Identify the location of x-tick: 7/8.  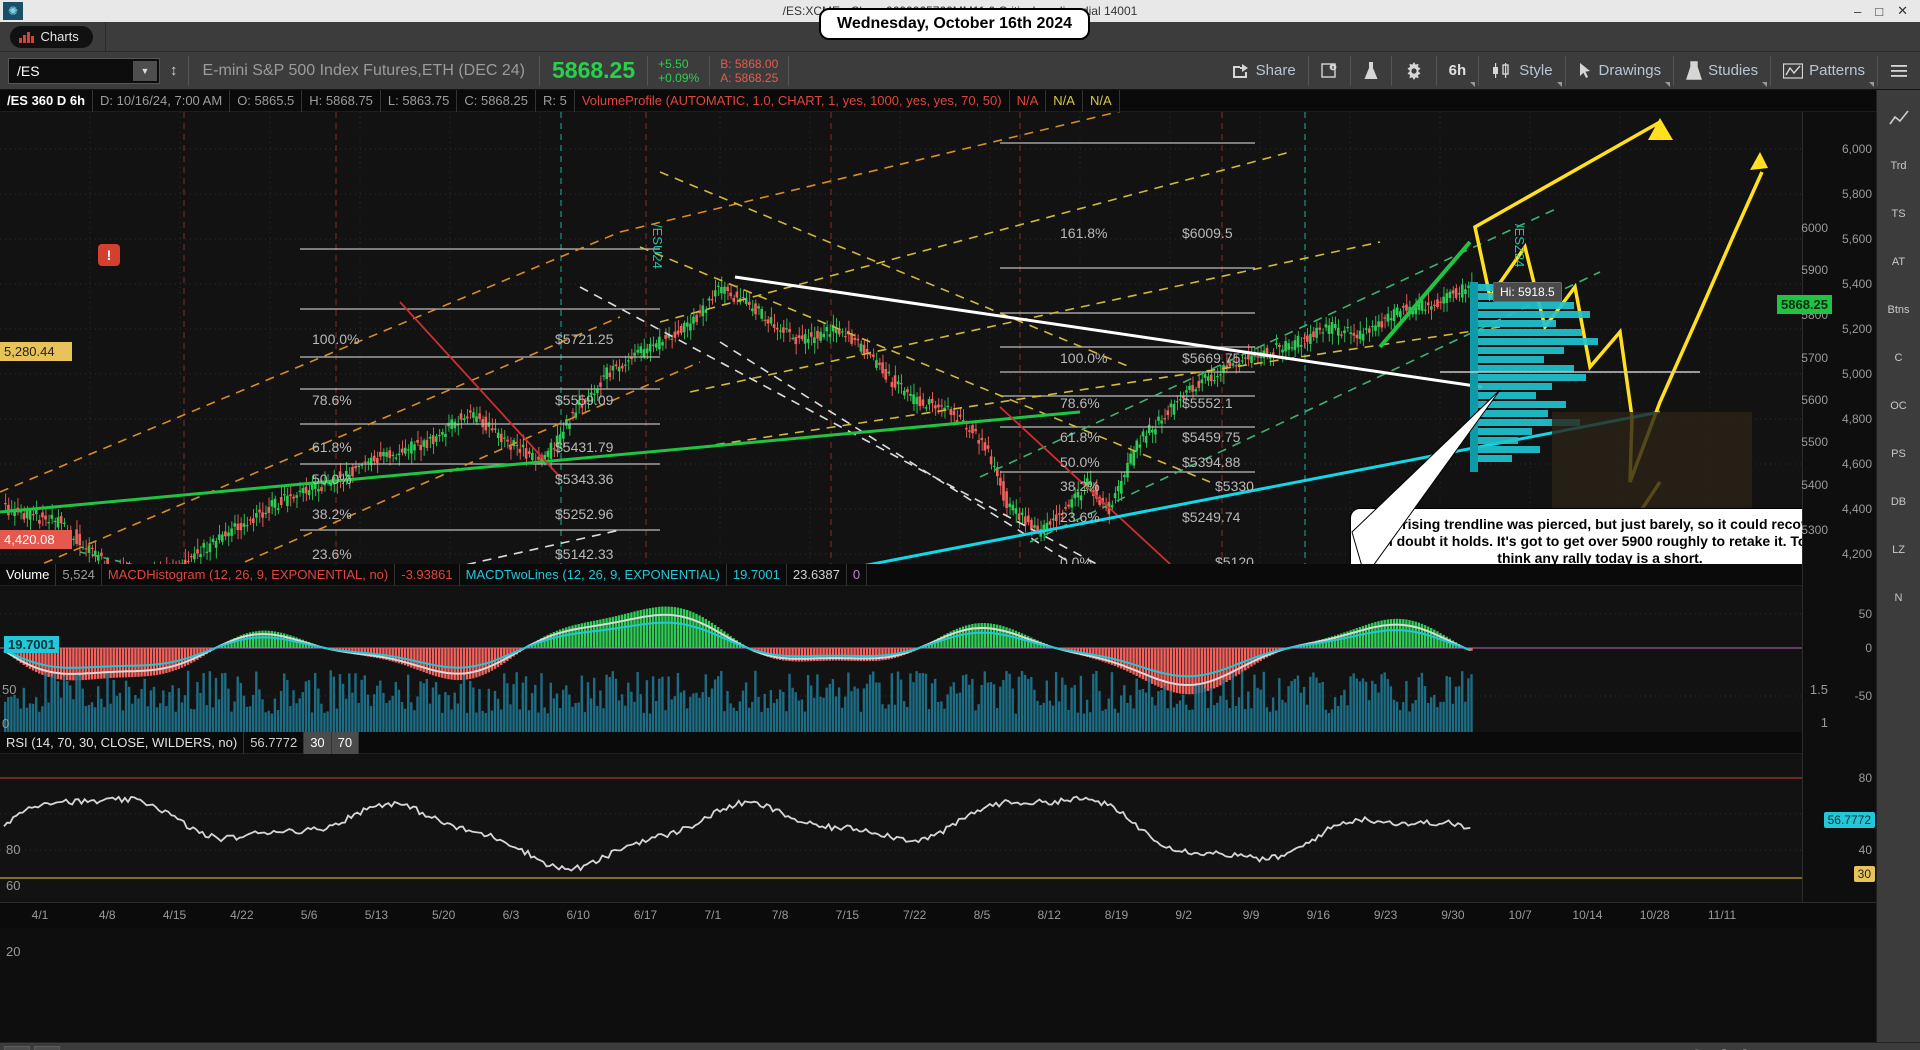
(780, 915).